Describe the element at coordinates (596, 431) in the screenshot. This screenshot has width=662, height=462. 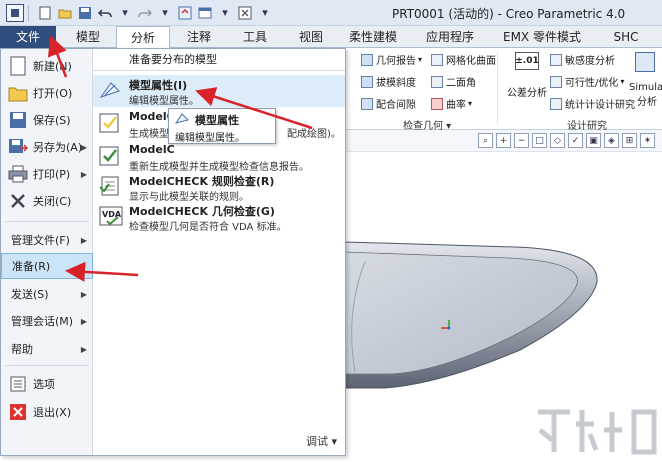
I see `watermark-logo` at that location.